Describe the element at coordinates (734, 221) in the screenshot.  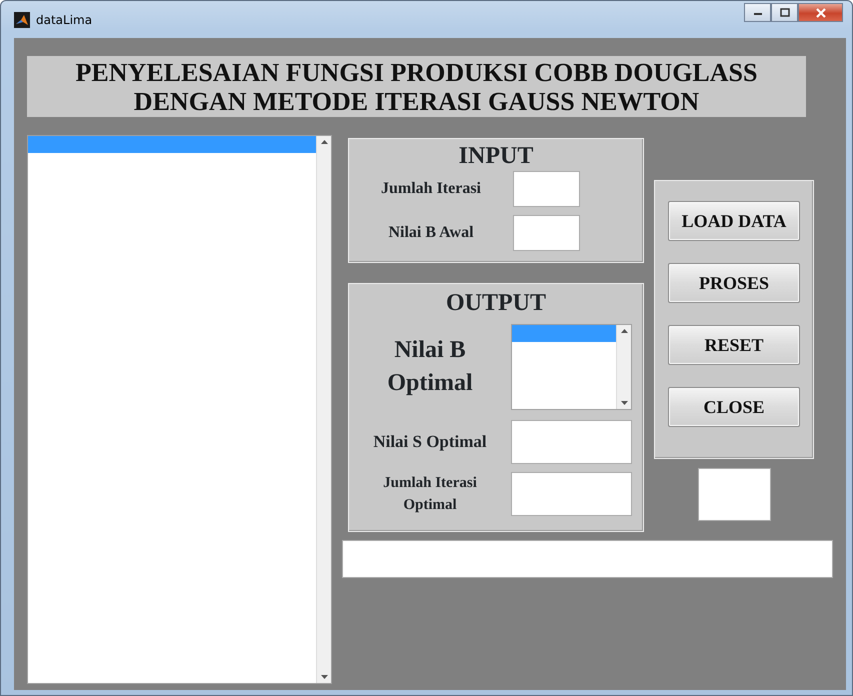
I see `action-button: LOAD DATA` at that location.